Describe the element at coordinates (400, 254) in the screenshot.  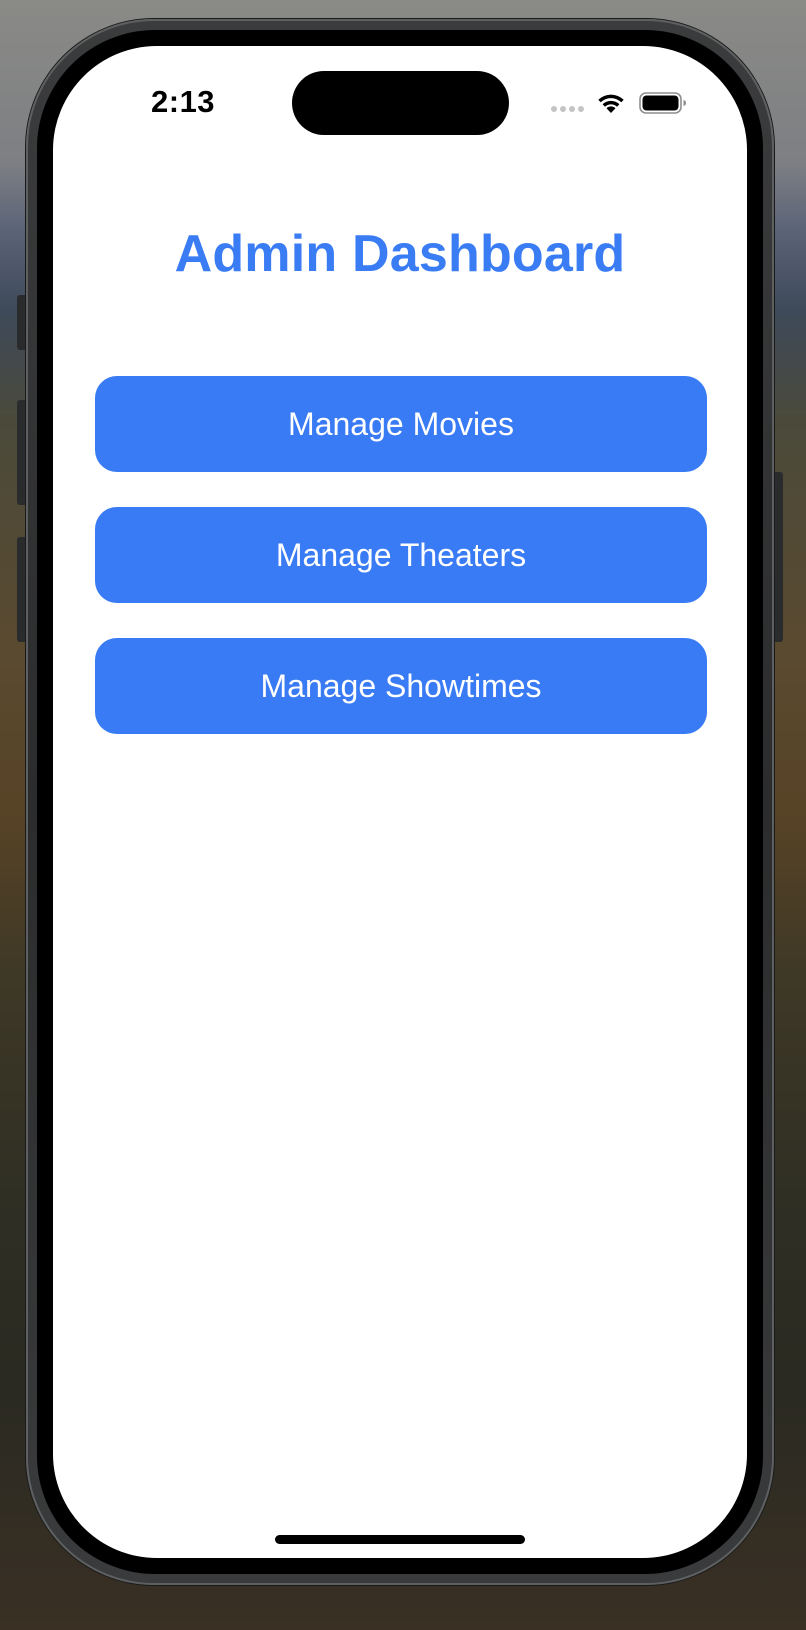
I see `page-title: Admin Dashboard` at that location.